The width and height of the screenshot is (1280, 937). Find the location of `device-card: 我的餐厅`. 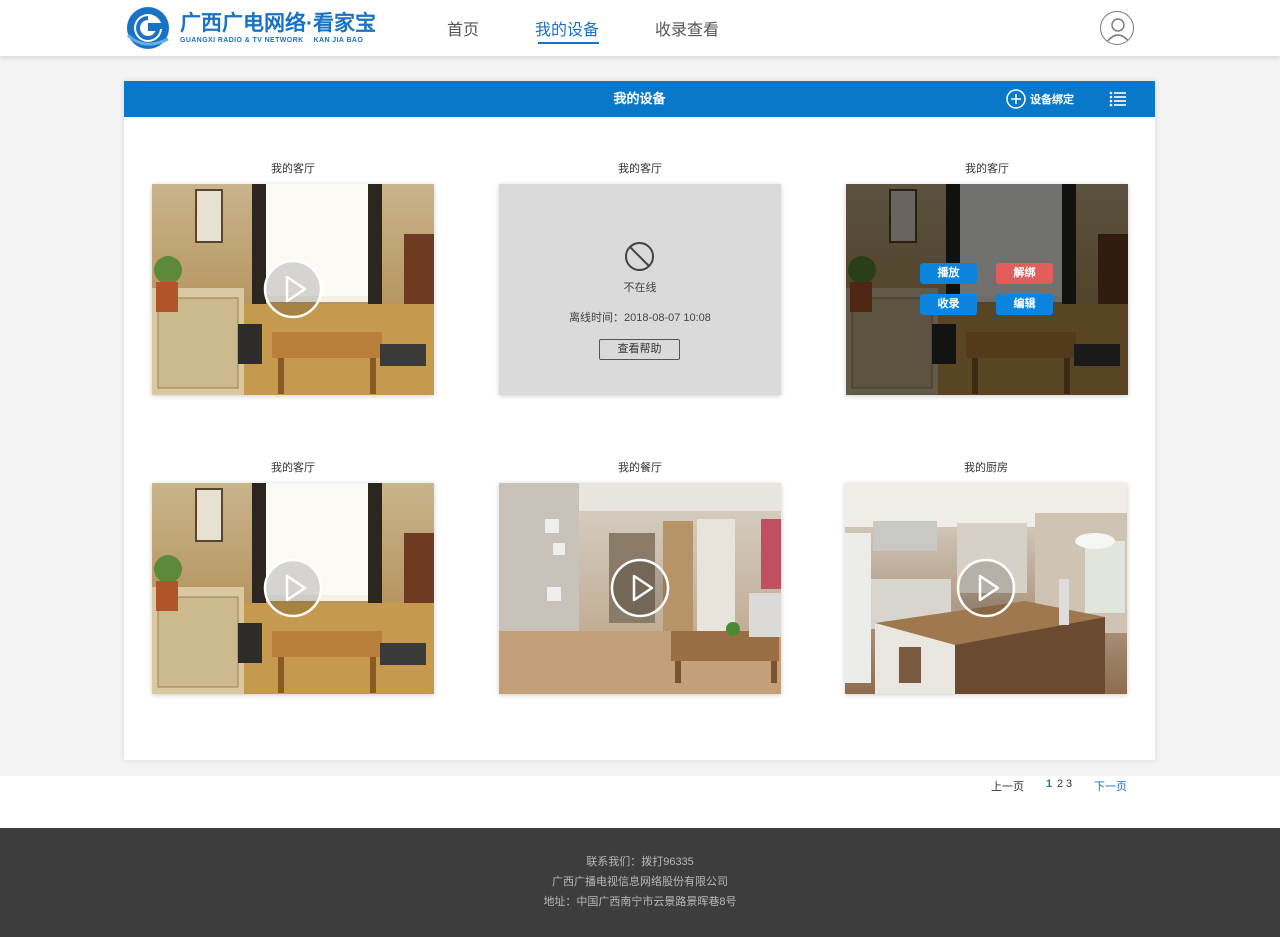

device-card: 我的餐厅 is located at coordinates (640, 577).